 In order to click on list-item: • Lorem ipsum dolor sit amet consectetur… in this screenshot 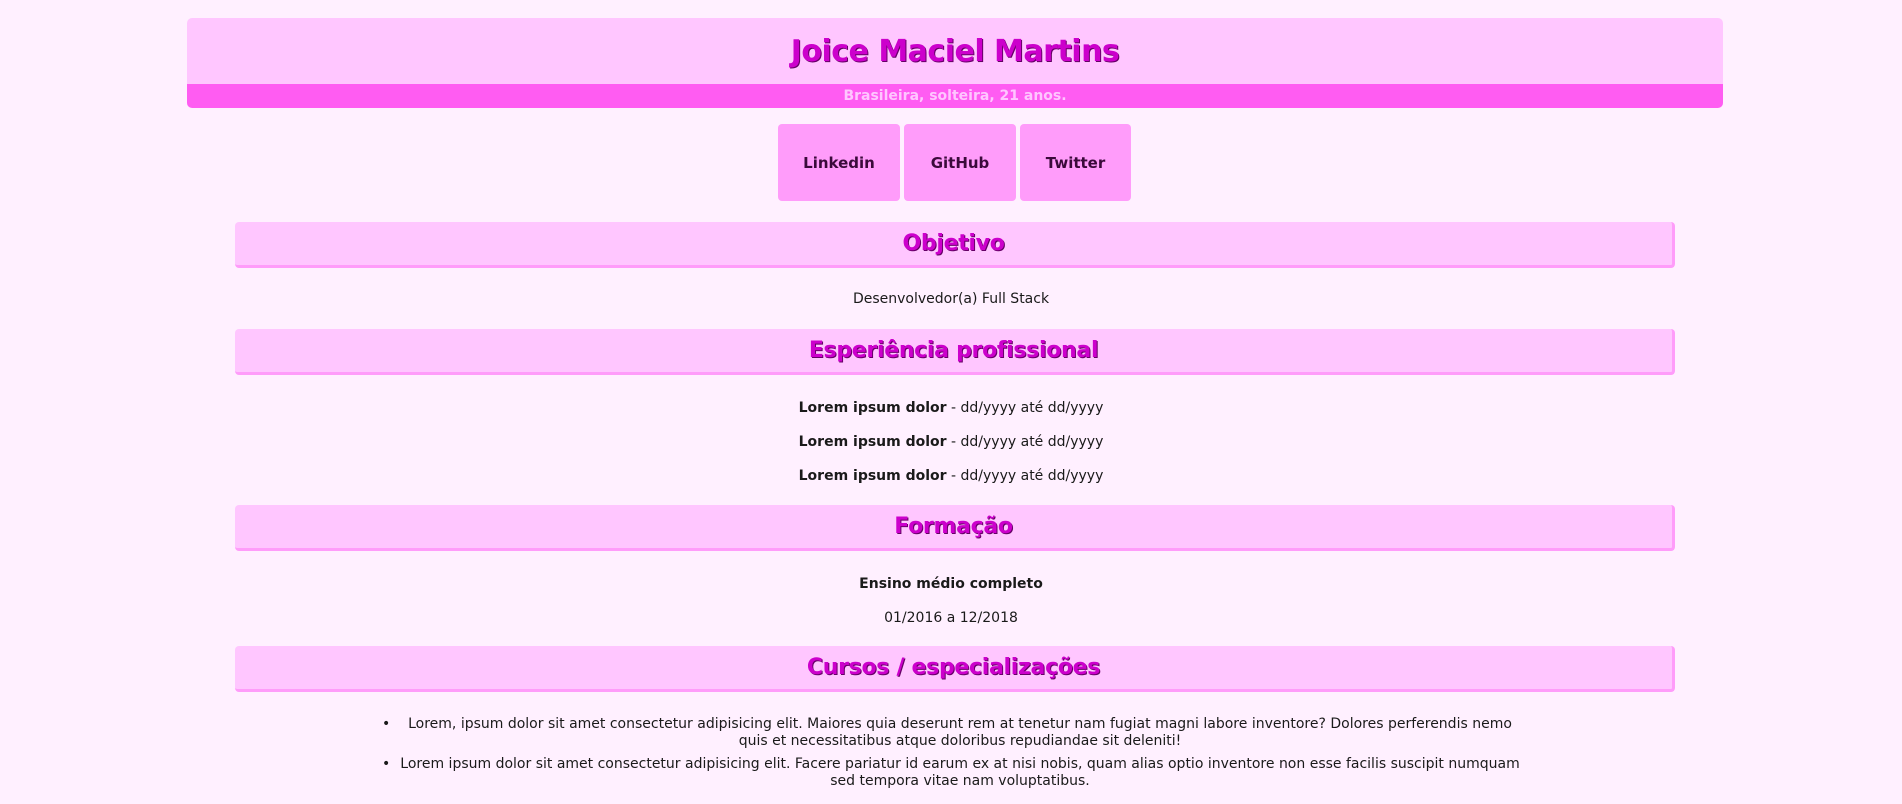, I will do `click(955, 773)`.